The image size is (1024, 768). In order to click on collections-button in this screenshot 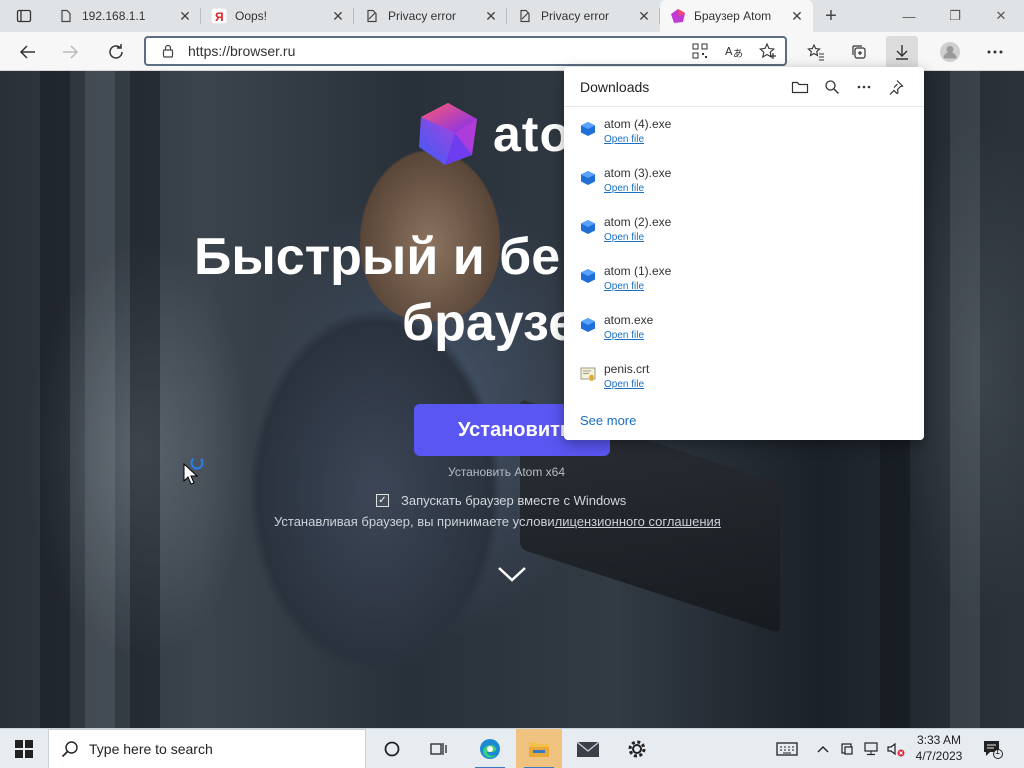, I will do `click(859, 52)`.